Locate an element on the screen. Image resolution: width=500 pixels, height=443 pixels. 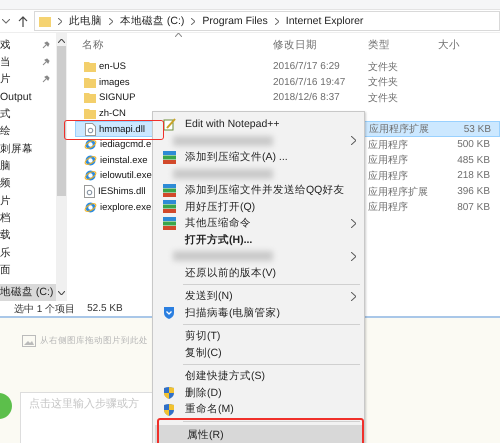
file-name: zh-CN is located at coordinates (112, 114).